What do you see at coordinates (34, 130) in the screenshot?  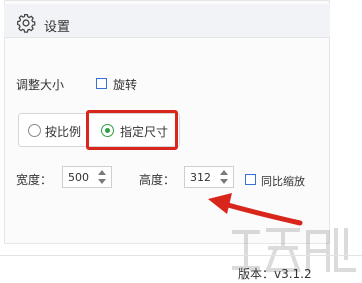 I see `radio-proportional-button` at bounding box center [34, 130].